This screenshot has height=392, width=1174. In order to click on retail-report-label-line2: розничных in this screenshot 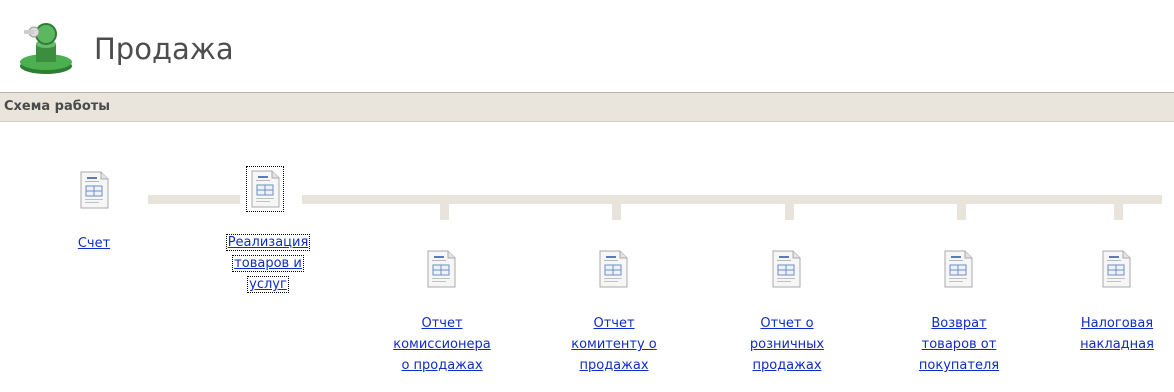, I will do `click(787, 344)`.